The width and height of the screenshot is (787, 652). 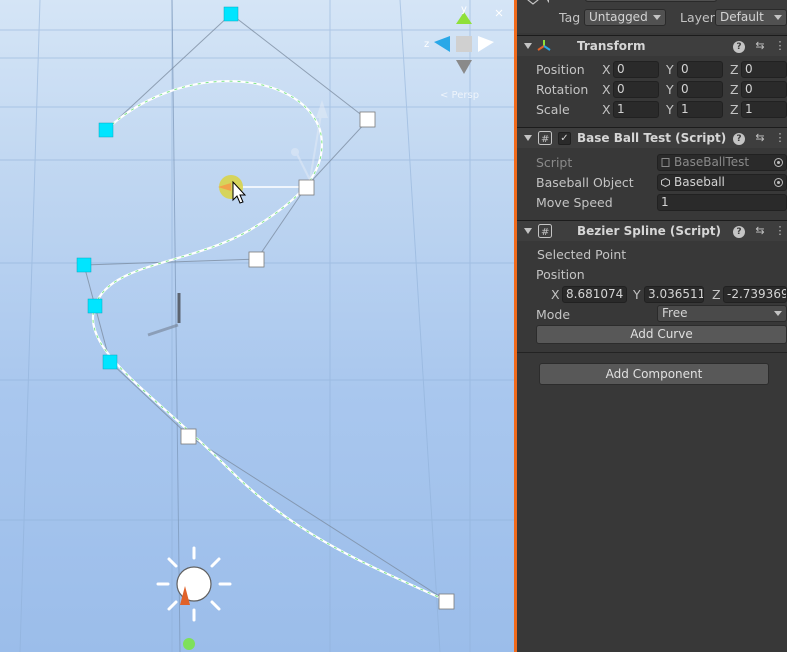 What do you see at coordinates (722, 313) in the screenshot?
I see `mode-dropdown: Free` at bounding box center [722, 313].